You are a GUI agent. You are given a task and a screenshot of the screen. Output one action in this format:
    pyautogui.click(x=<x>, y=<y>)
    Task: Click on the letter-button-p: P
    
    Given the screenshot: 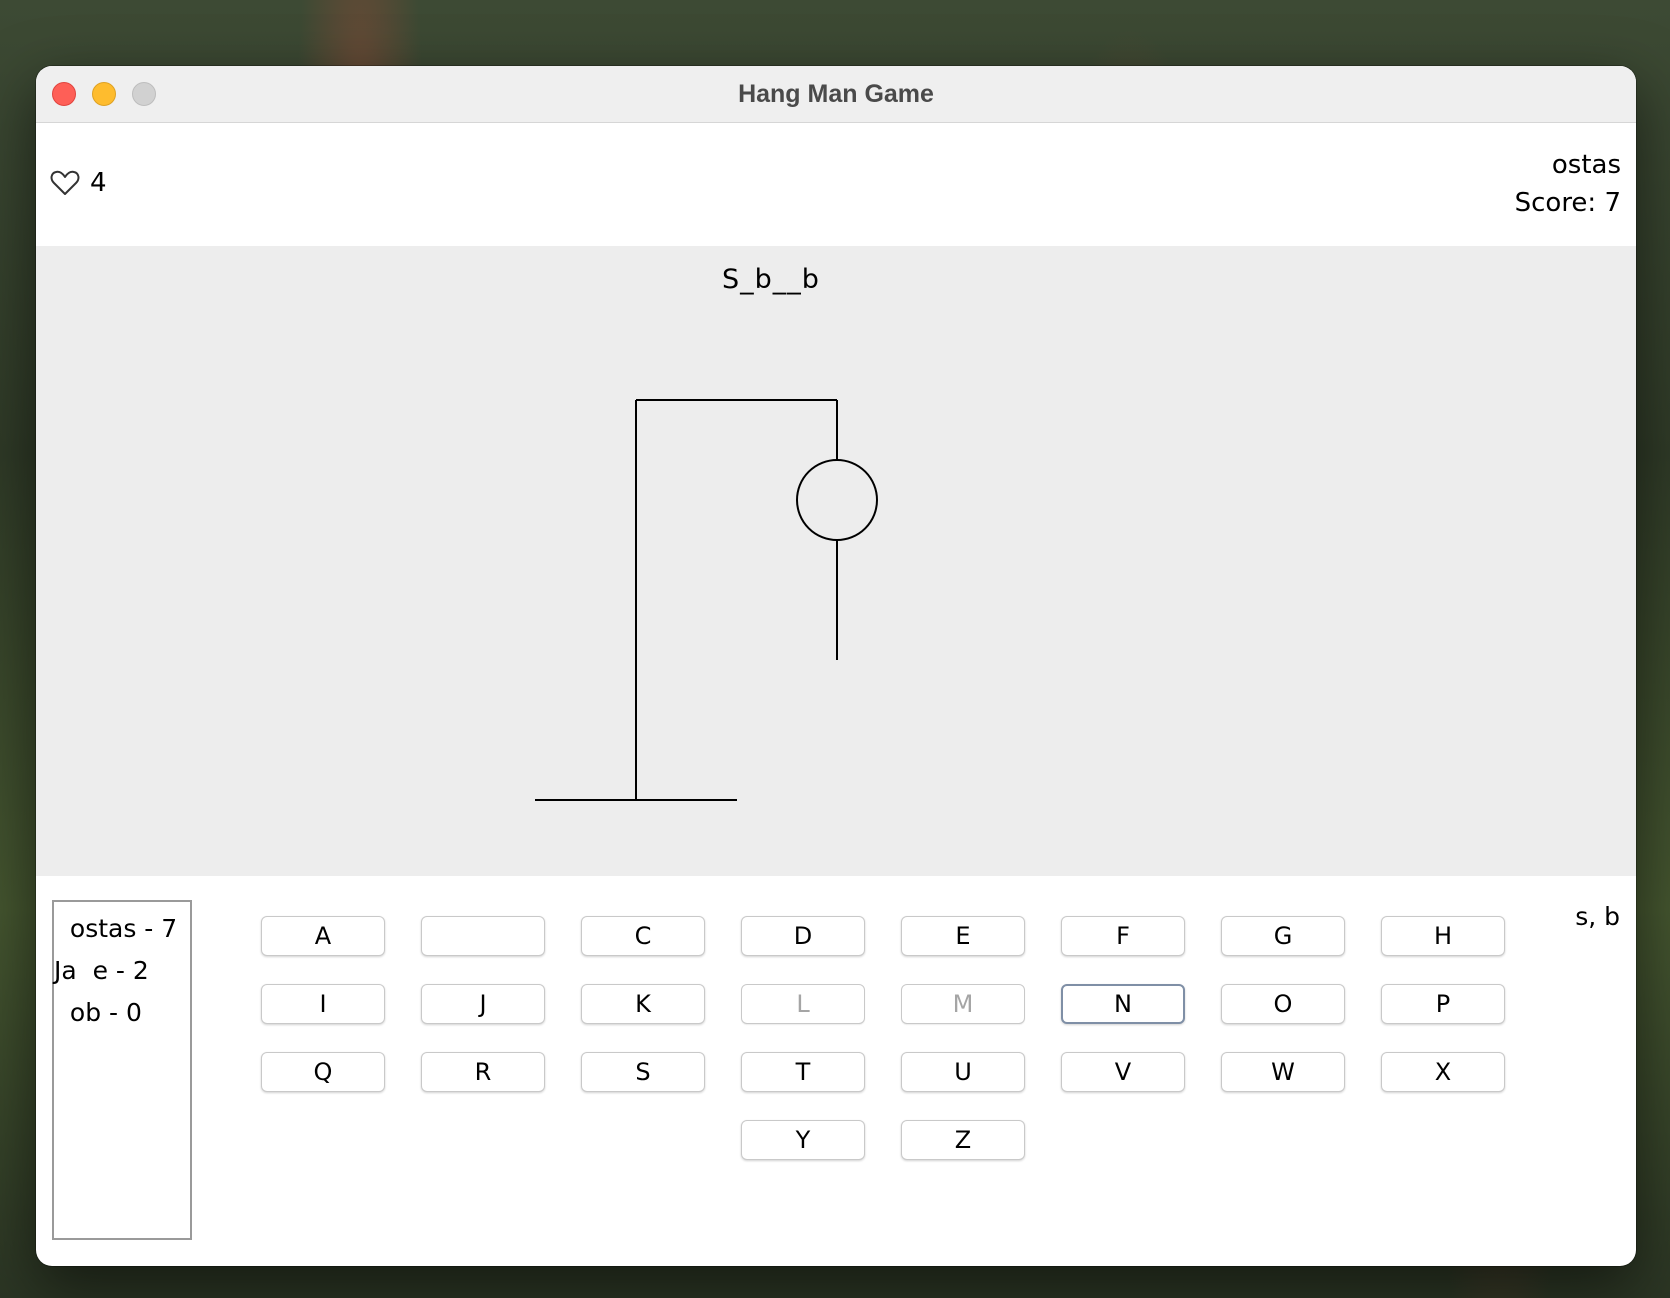 What is the action you would take?
    pyautogui.click(x=1443, y=1004)
    